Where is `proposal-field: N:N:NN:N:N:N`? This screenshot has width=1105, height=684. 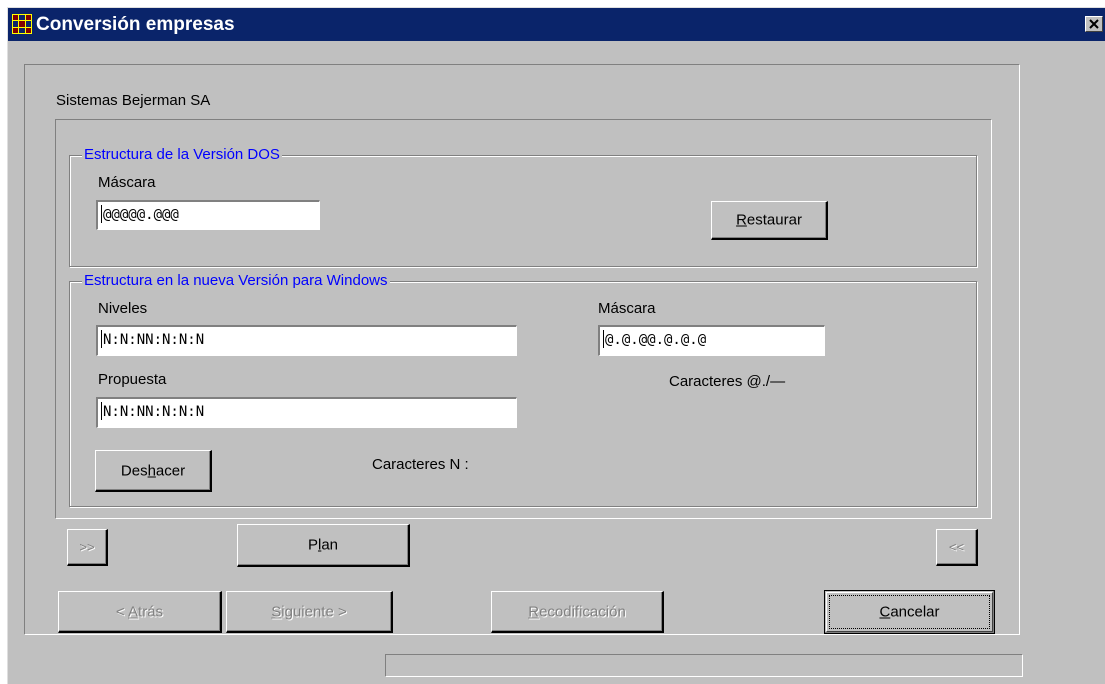 proposal-field: N:N:NN:N:N:N is located at coordinates (306, 412).